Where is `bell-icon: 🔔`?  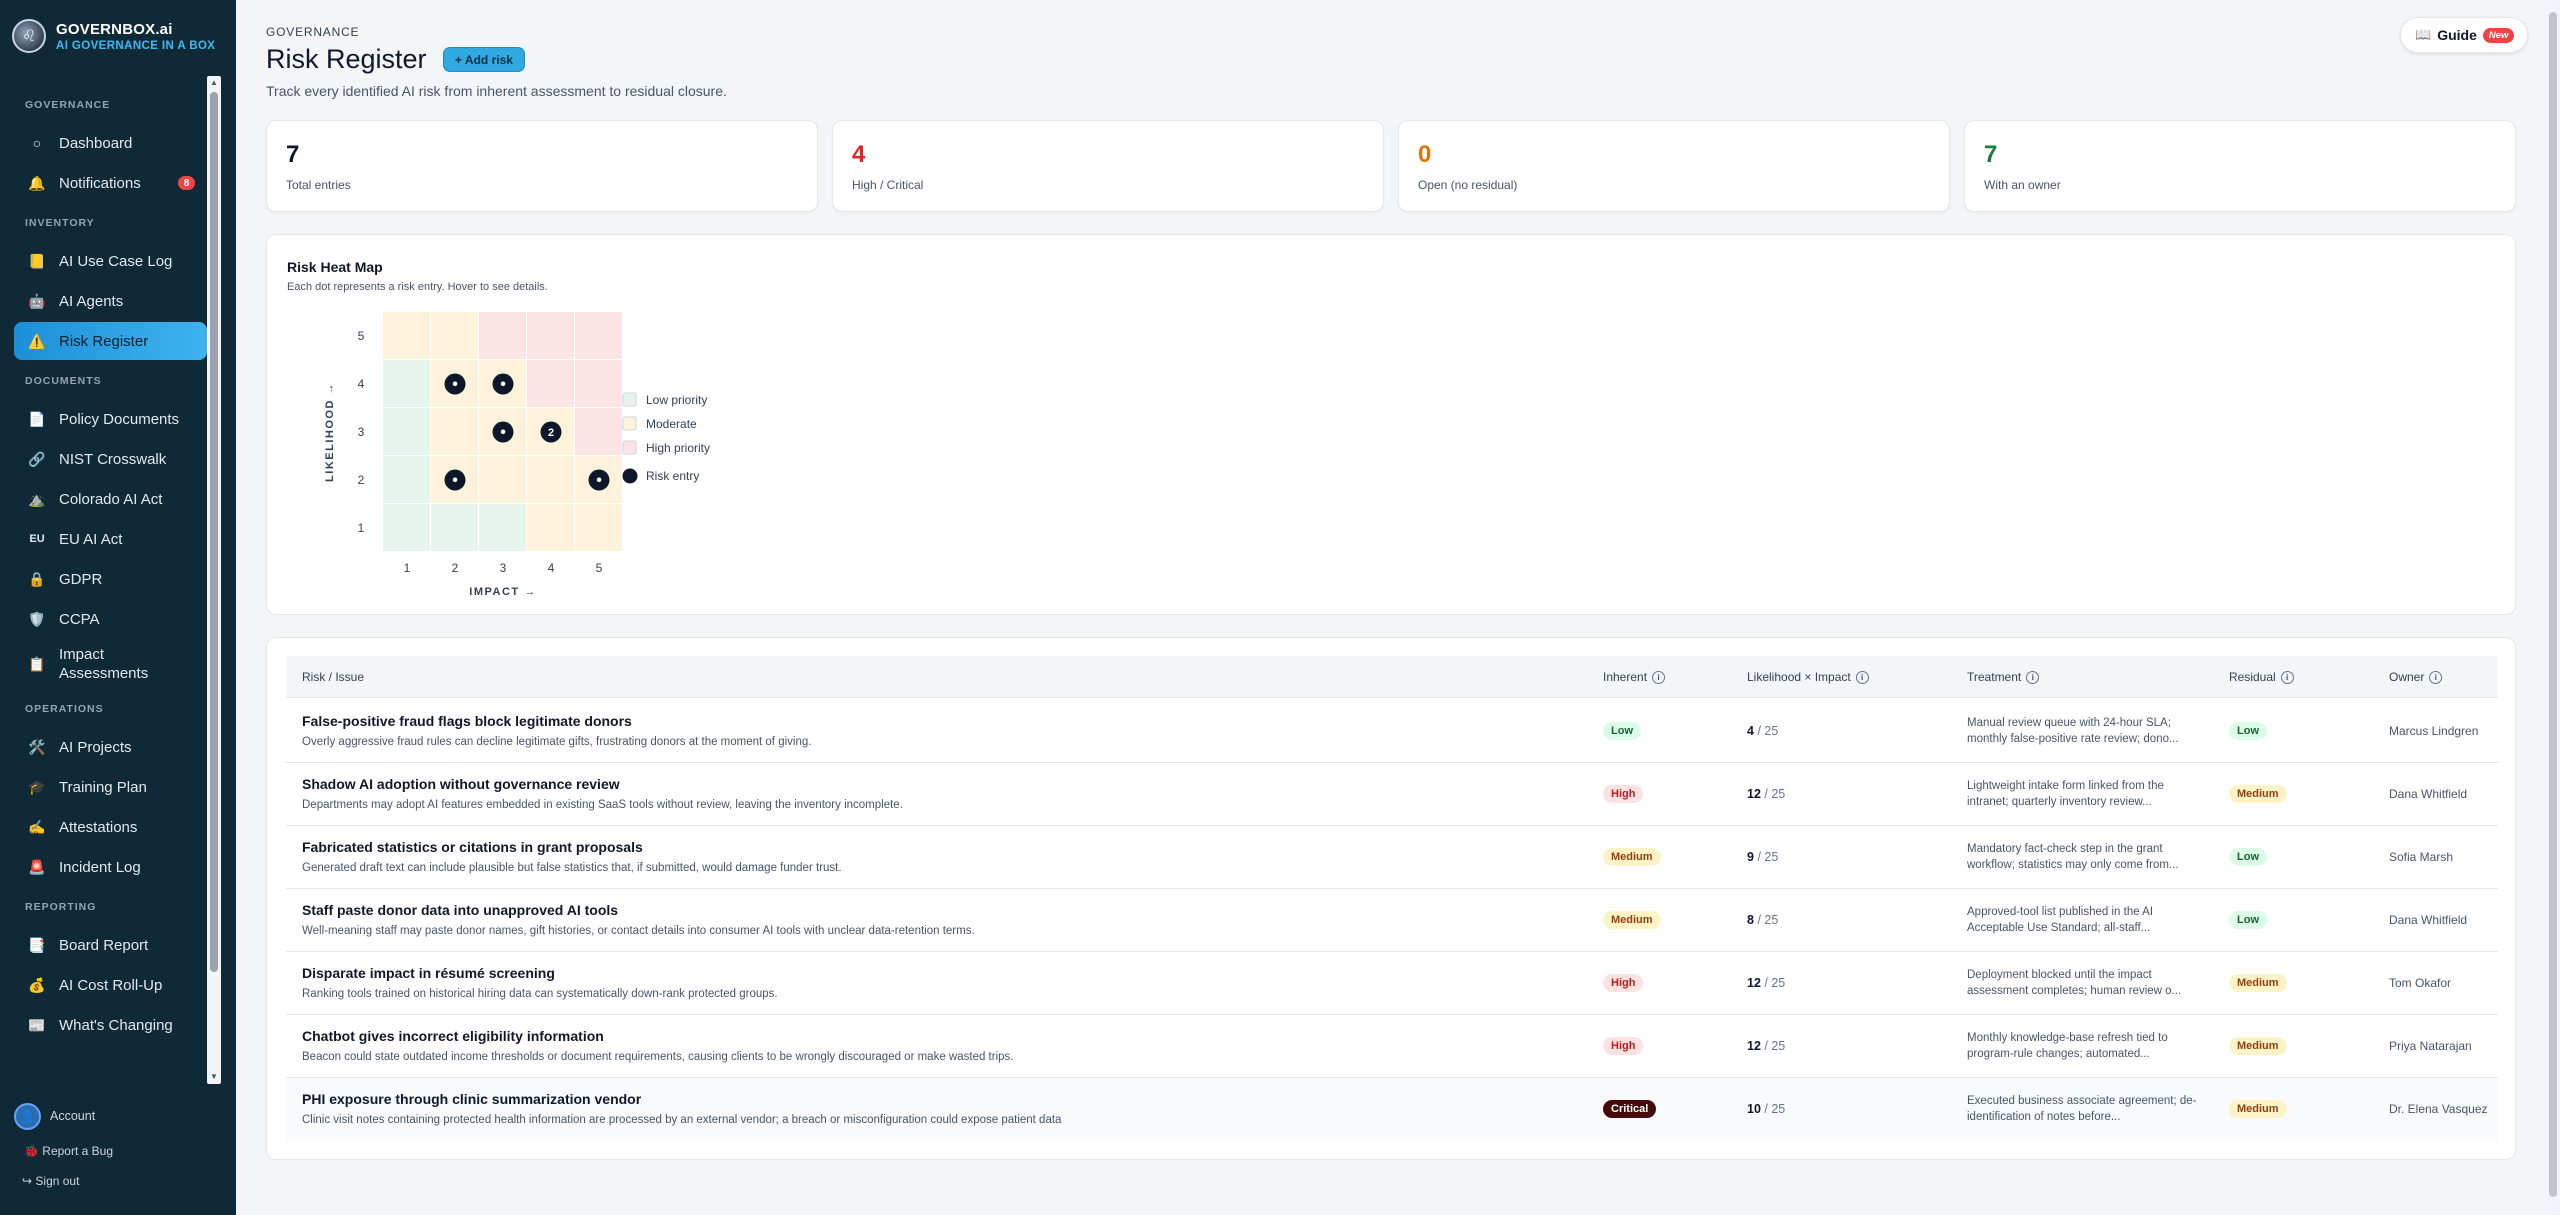
bell-icon: 🔔 is located at coordinates (37, 182).